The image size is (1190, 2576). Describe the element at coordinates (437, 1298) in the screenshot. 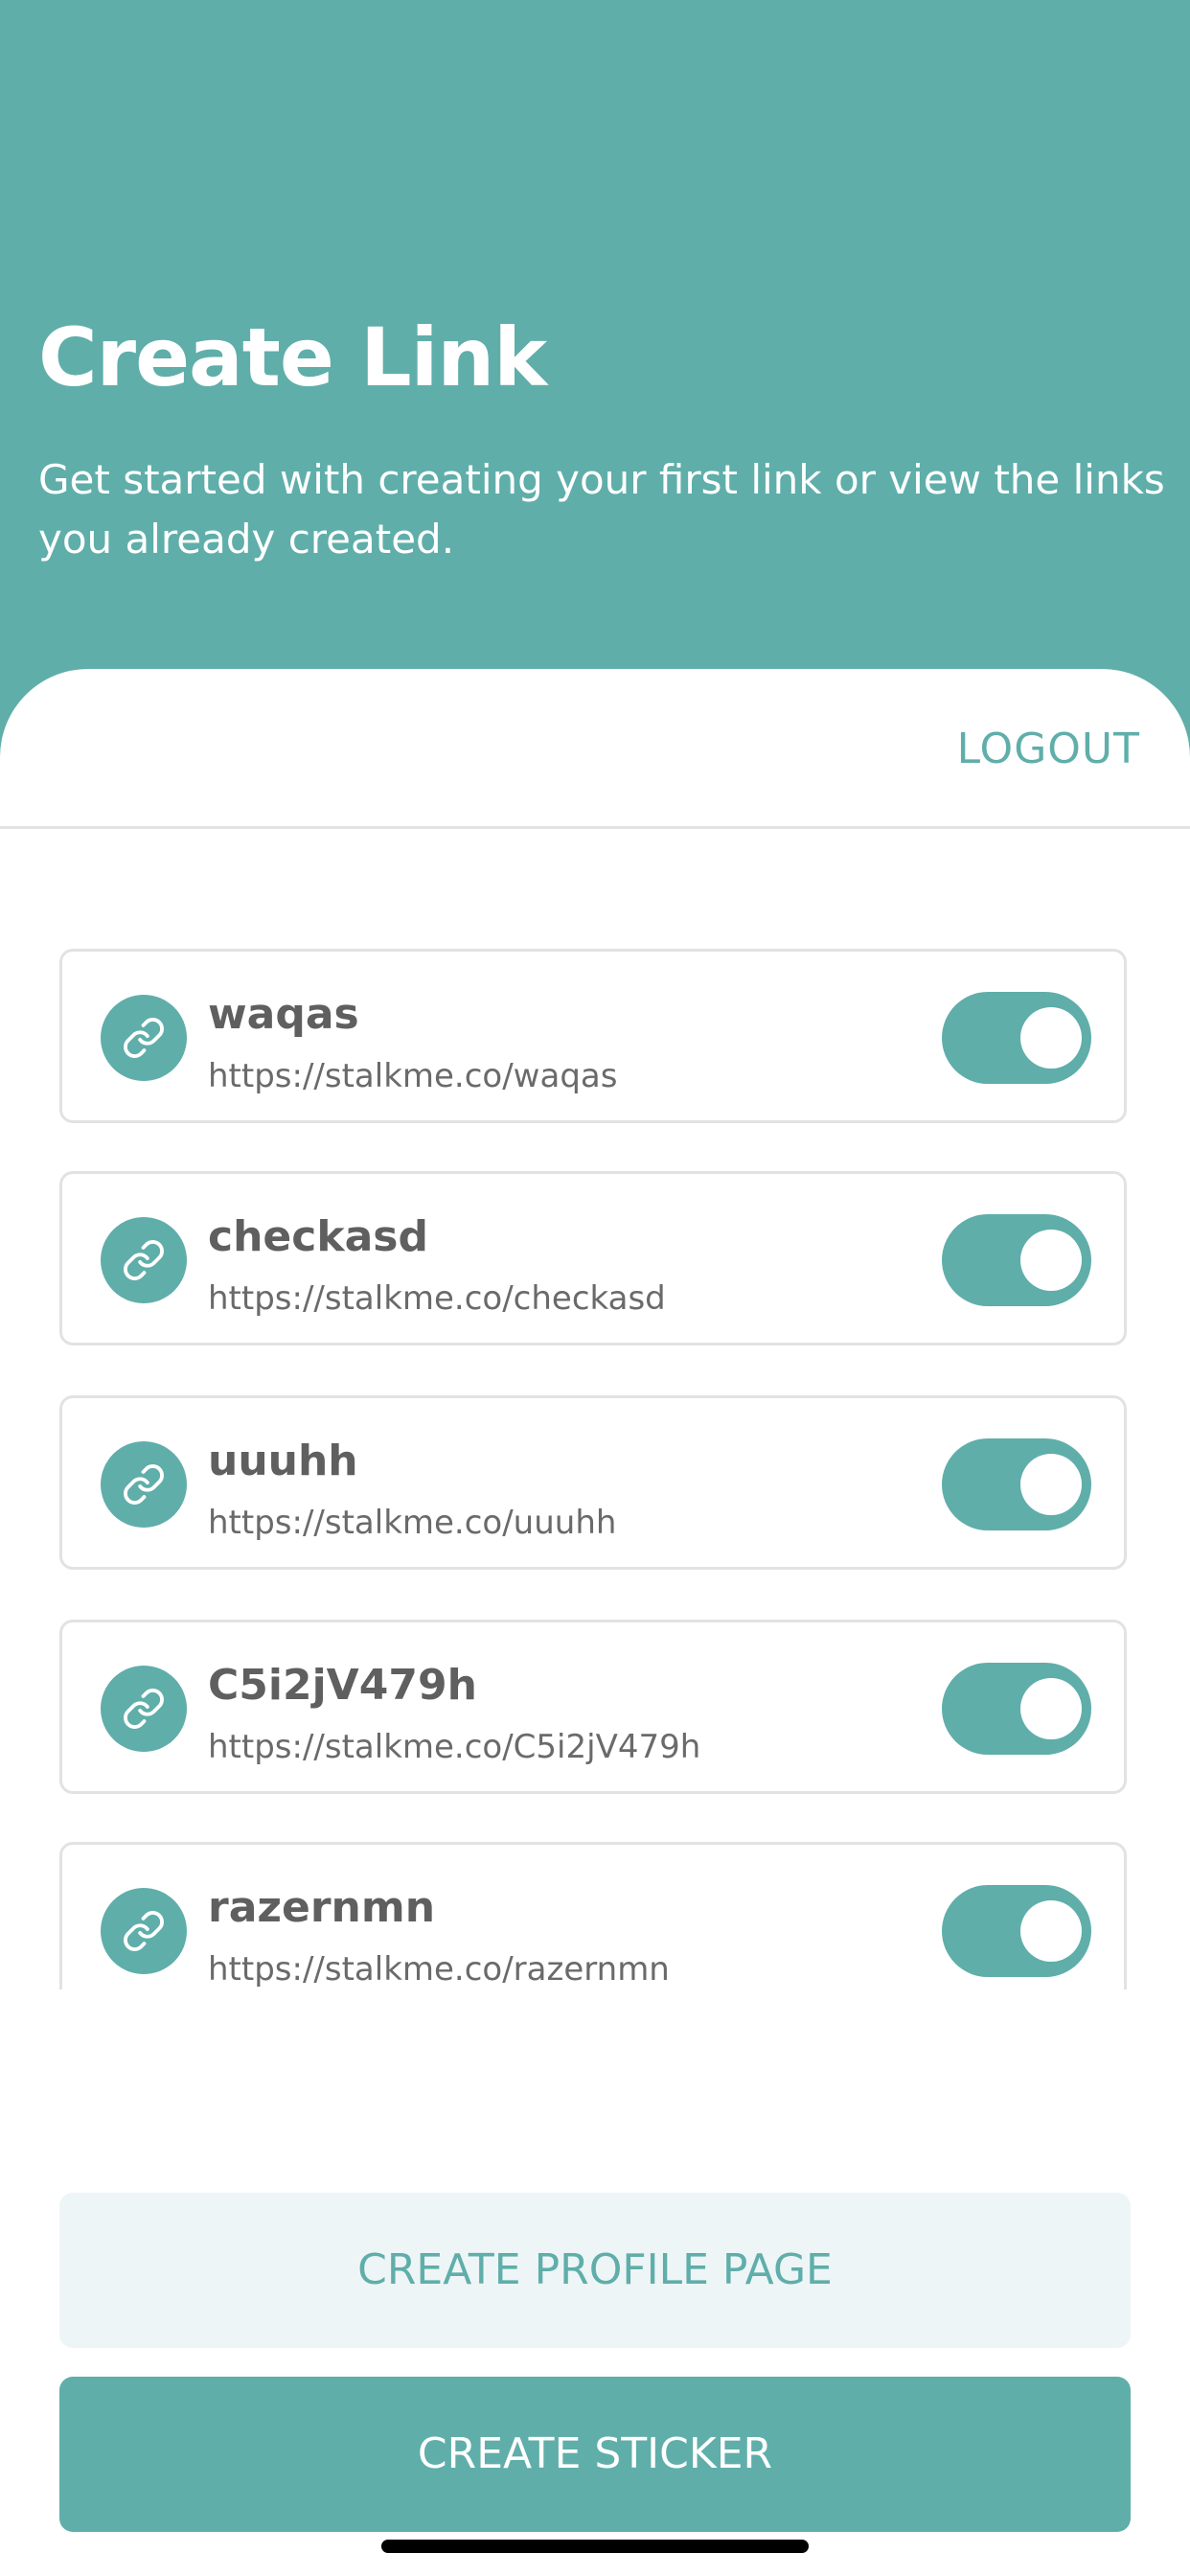

I see `link-url: https://stalkme.co/checkasd` at that location.